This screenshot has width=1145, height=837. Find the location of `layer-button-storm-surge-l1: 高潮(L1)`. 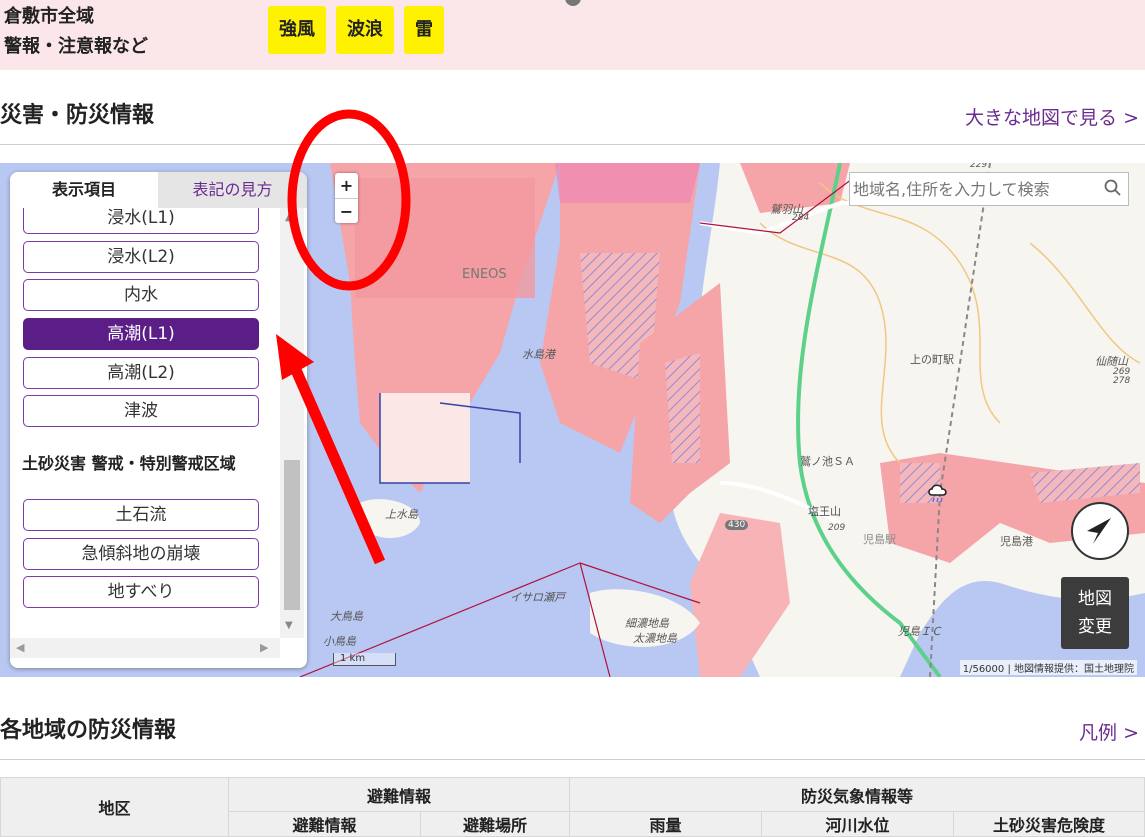

layer-button-storm-surge-l1: 高潮(L1) is located at coordinates (141, 334).